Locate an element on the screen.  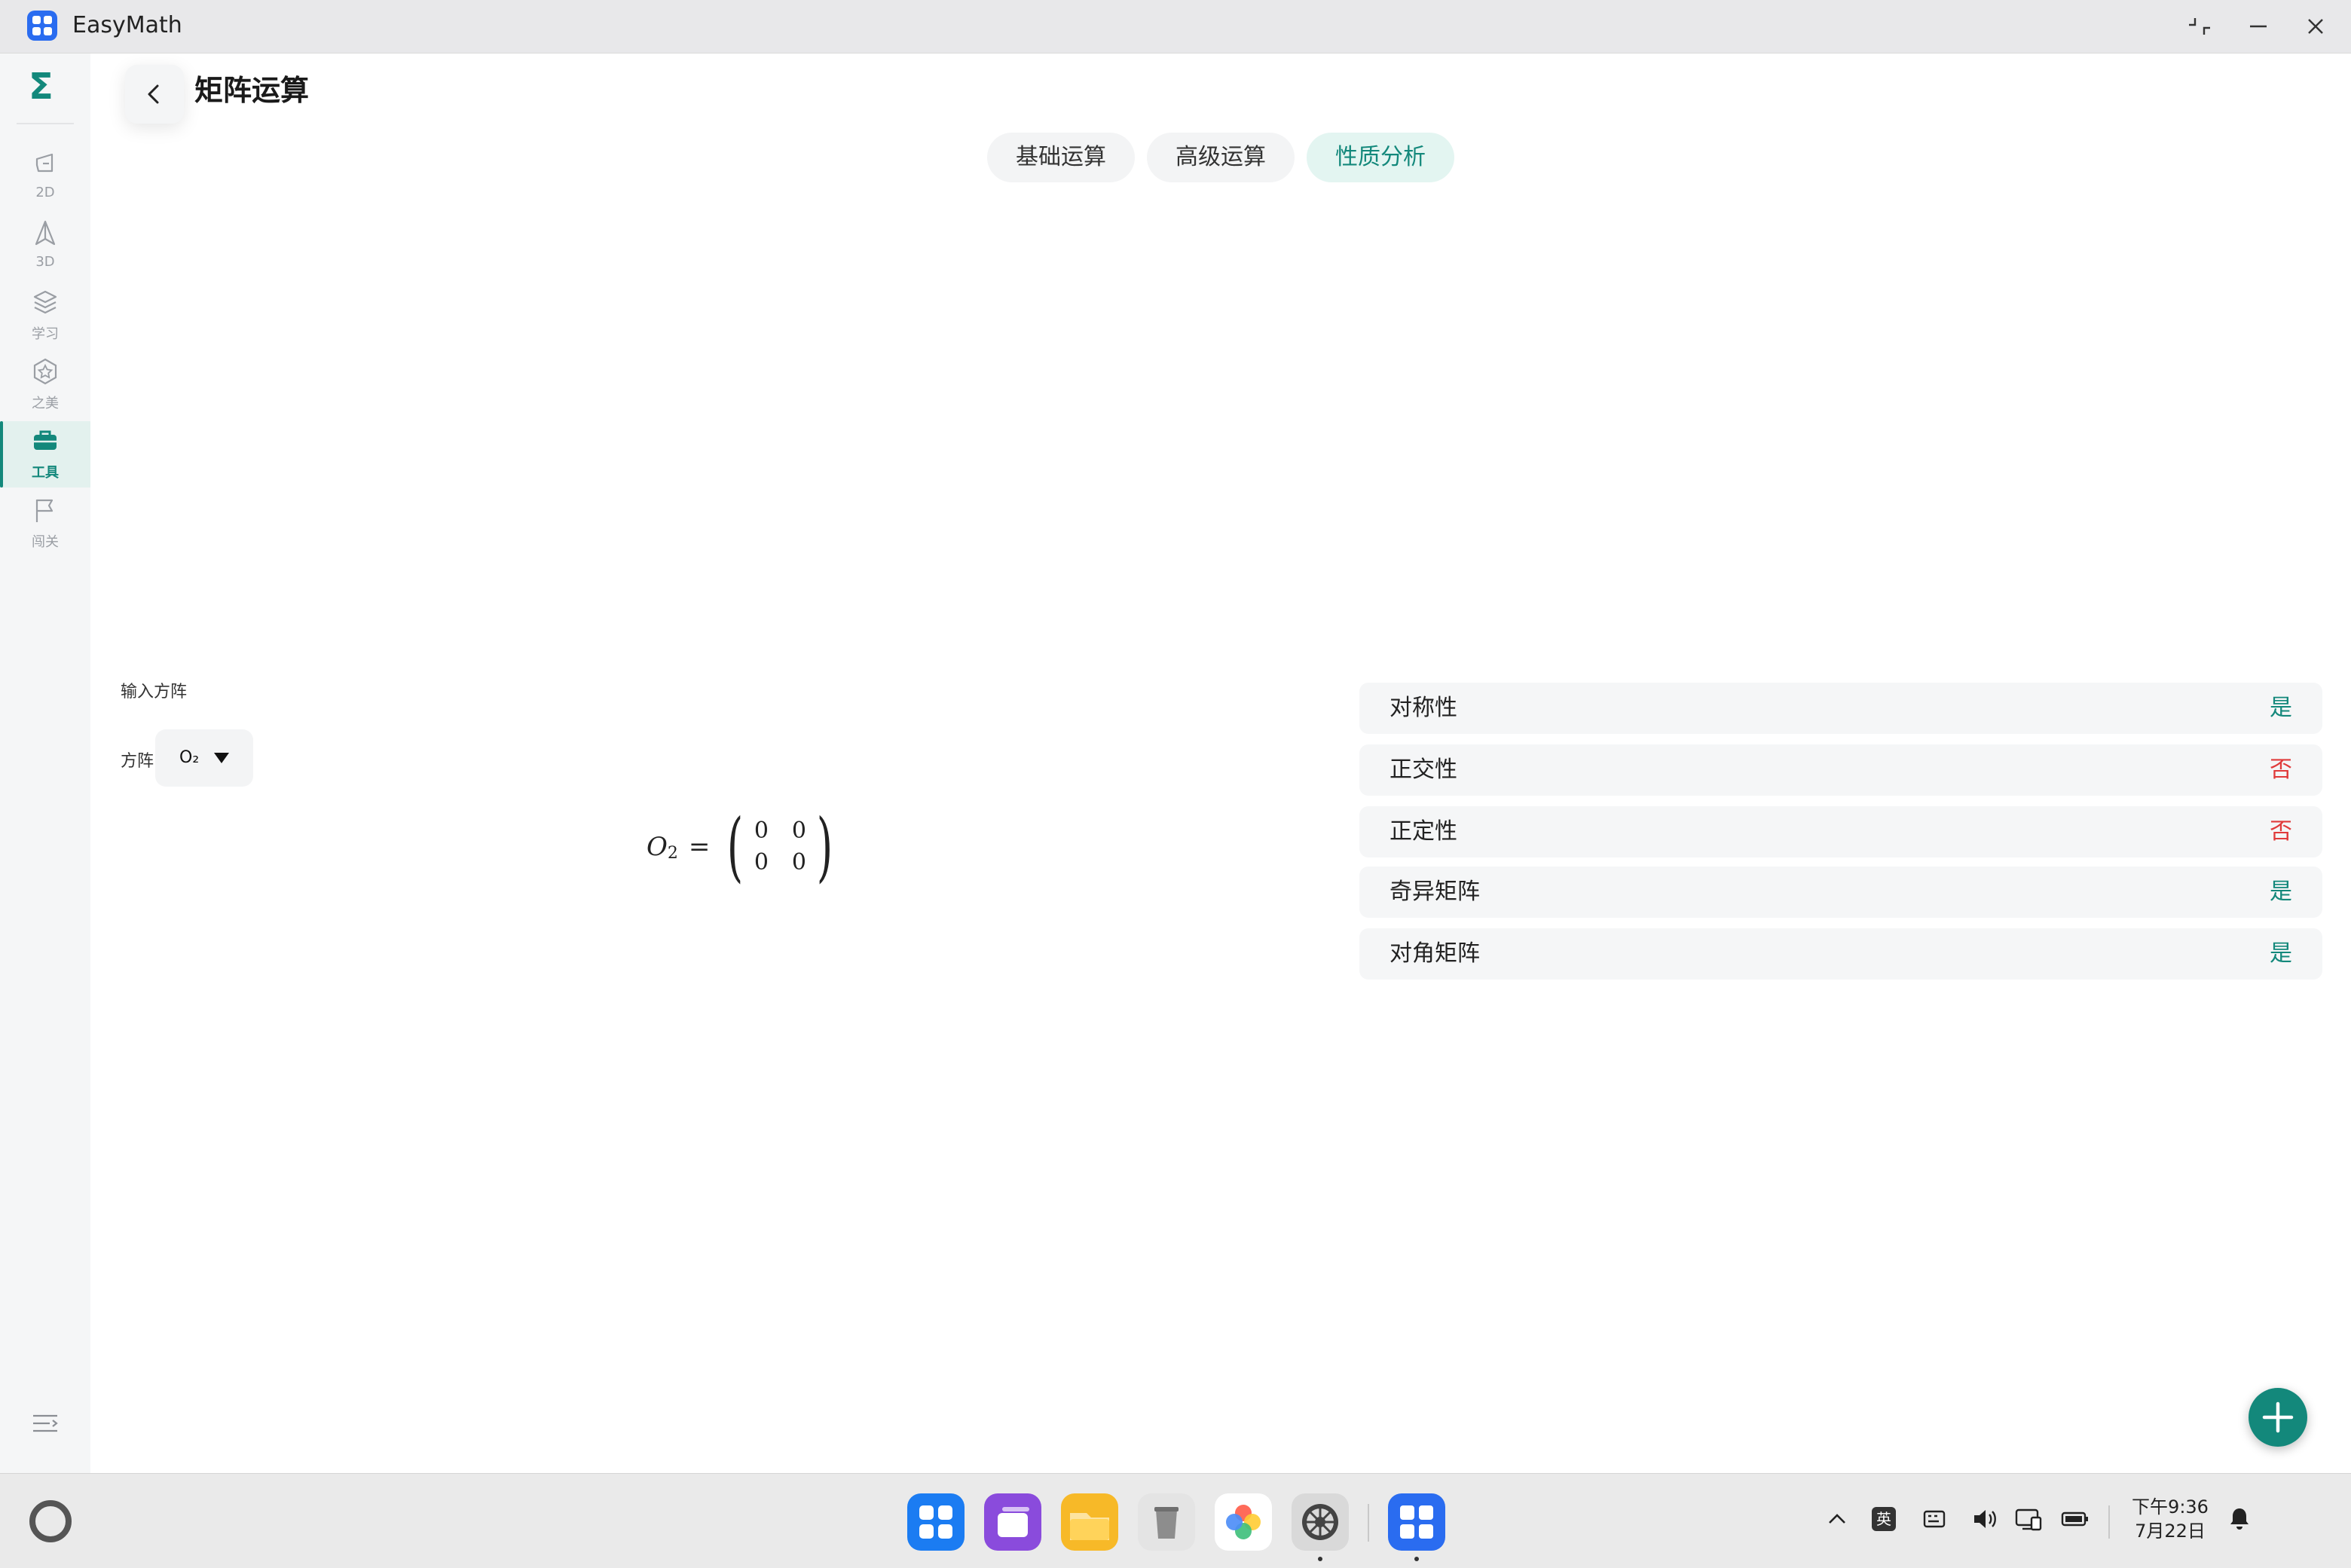
sidebar-item-label: 闯关 is located at coordinates (45, 542).